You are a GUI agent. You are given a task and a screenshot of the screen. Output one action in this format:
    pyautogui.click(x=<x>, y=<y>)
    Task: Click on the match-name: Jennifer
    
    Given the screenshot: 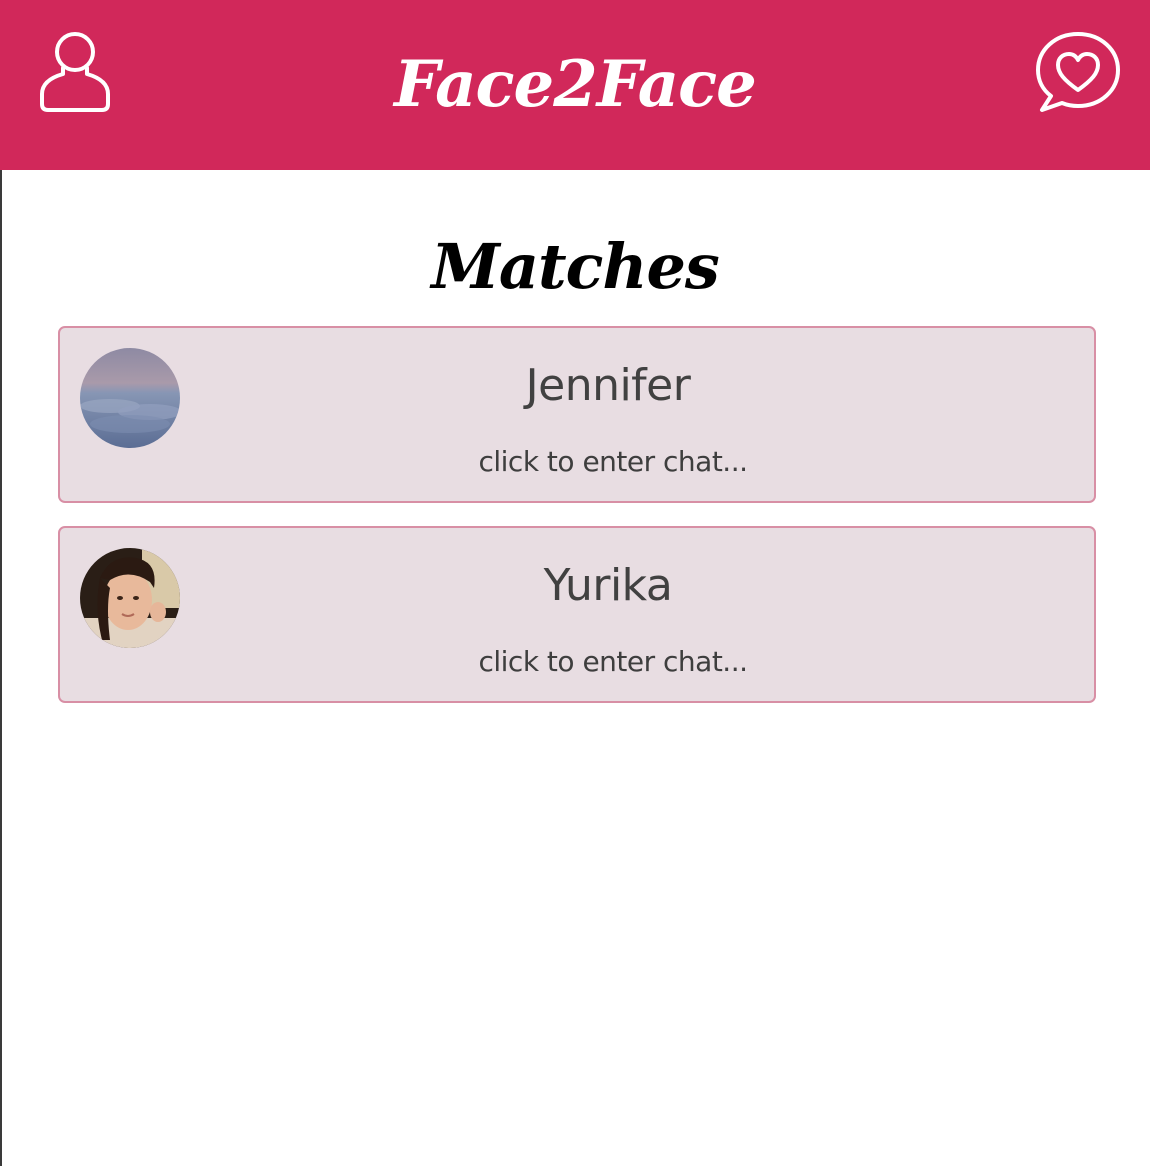 What is the action you would take?
    pyautogui.click(x=608, y=385)
    